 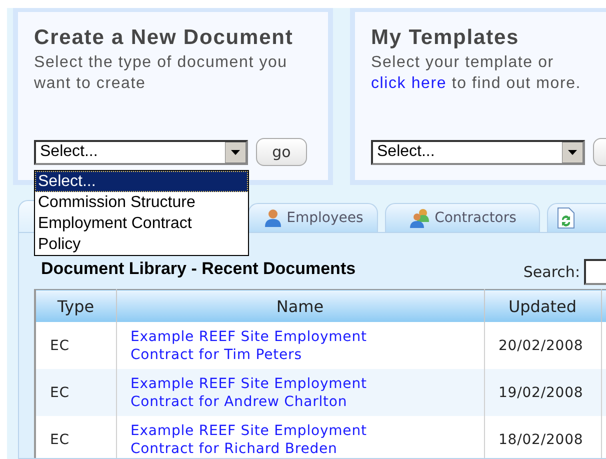 I want to click on panel-title: My Templates, so click(x=445, y=38).